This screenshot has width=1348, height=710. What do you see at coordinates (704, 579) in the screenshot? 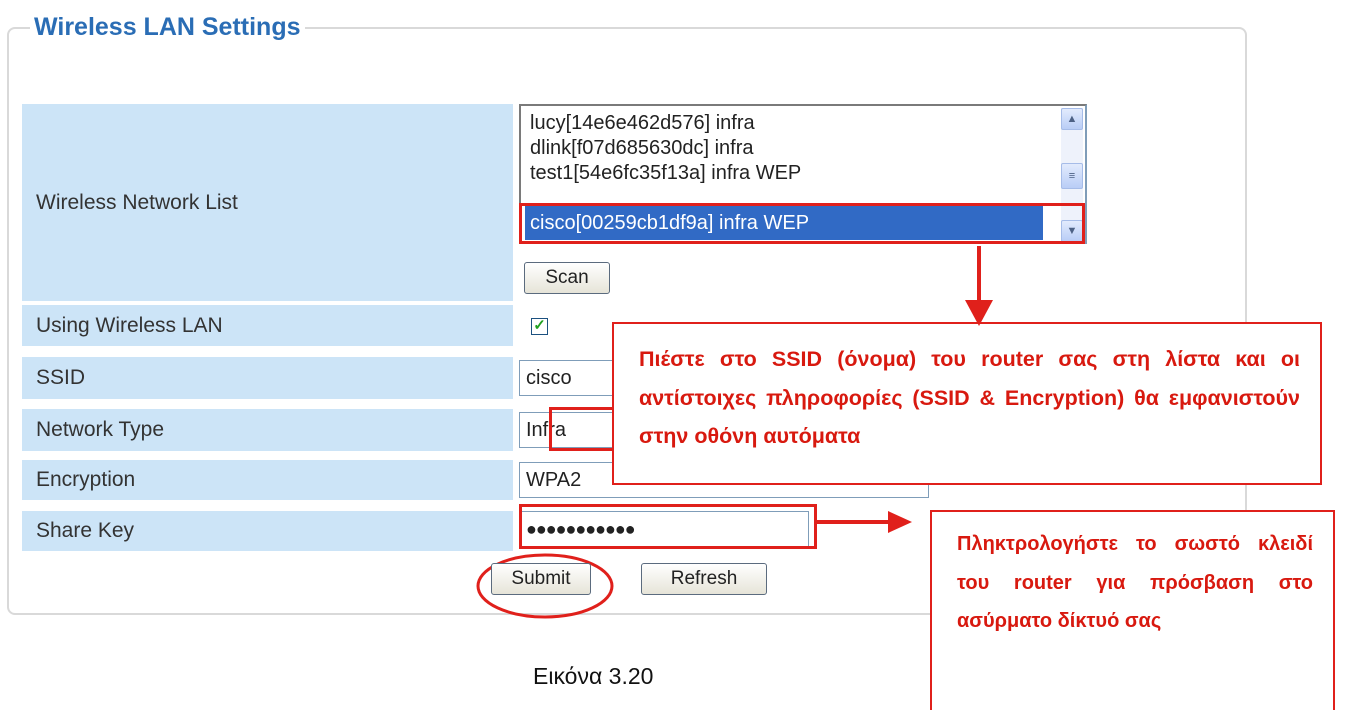
I see `refresh-button: Refresh` at bounding box center [704, 579].